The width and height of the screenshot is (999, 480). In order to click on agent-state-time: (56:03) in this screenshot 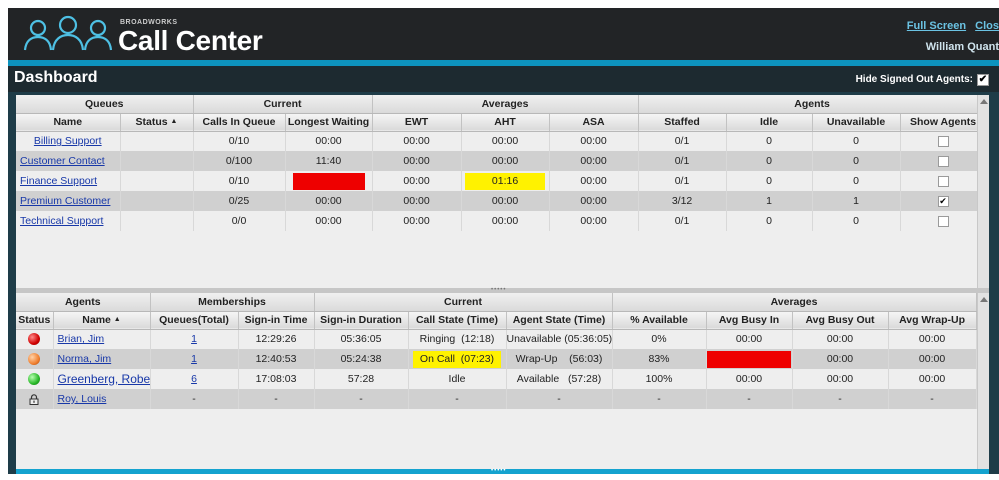, I will do `click(586, 359)`.